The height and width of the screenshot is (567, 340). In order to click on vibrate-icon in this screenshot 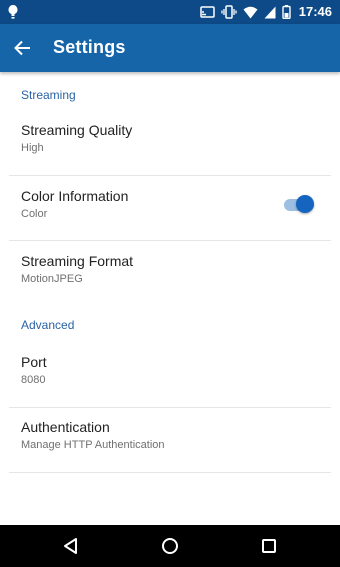, I will do `click(229, 12)`.